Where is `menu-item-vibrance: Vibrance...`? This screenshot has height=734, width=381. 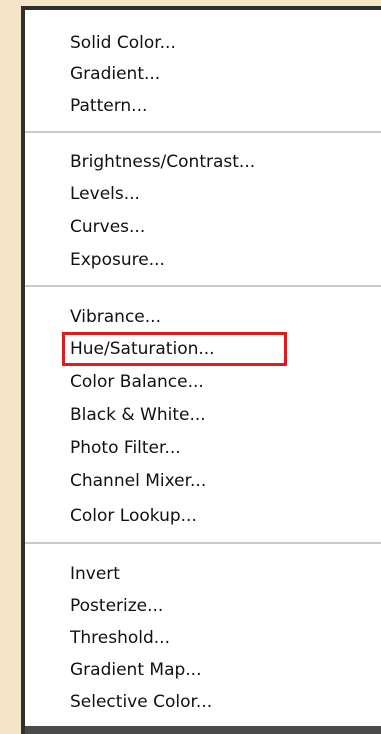
menu-item-vibrance: Vibrance... is located at coordinates (115, 317).